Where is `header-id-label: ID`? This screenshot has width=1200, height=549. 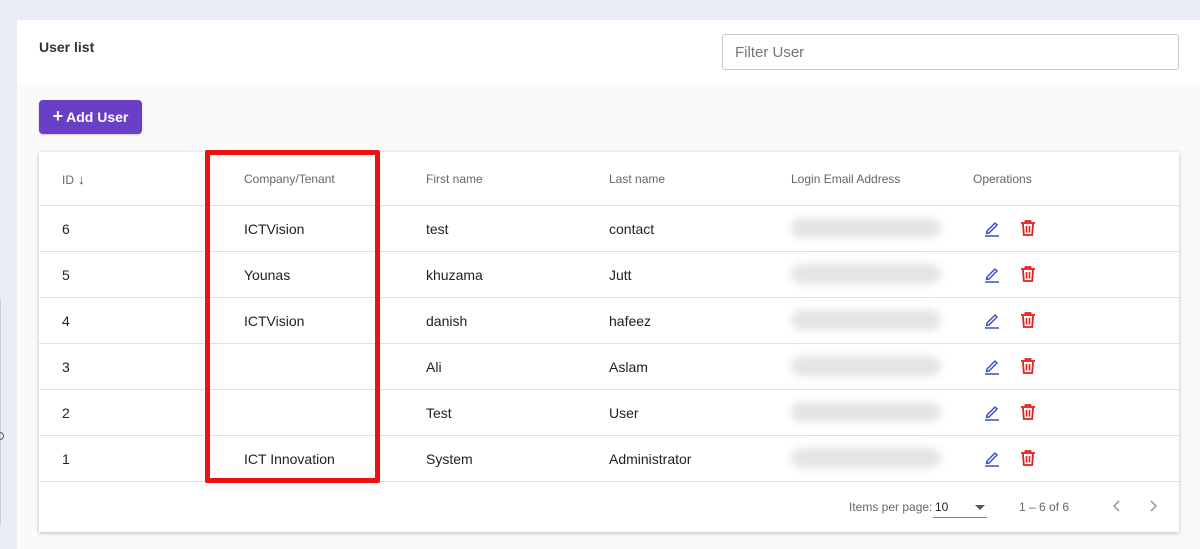
header-id-label: ID is located at coordinates (68, 180).